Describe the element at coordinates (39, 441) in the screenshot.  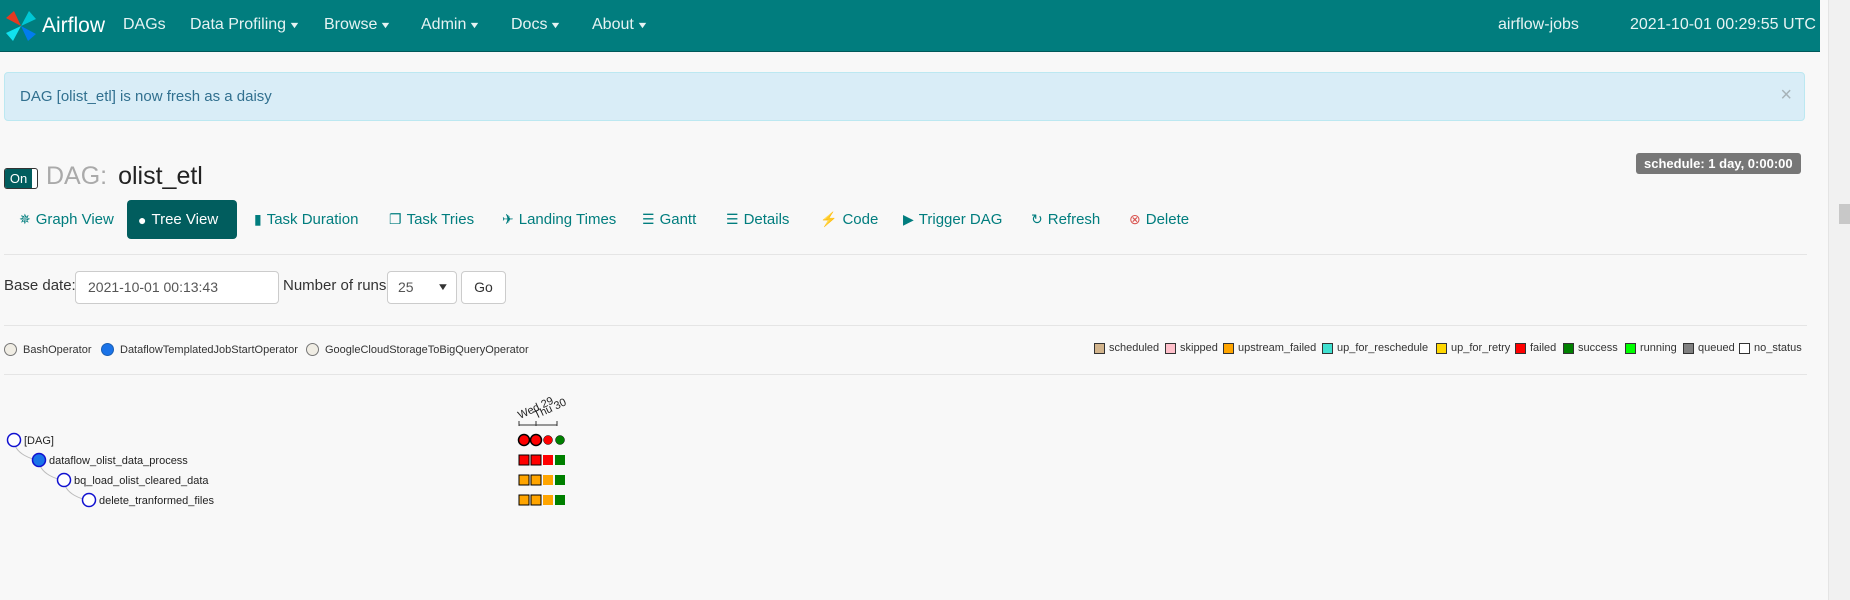
I see `task-label: [DAG]` at that location.